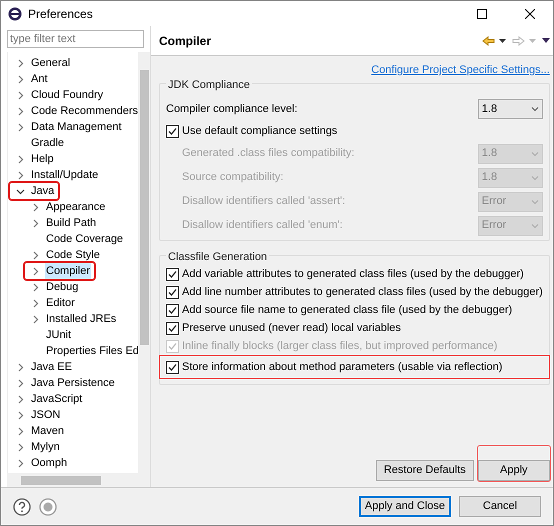 The image size is (554, 526). What do you see at coordinates (73, 255) in the screenshot?
I see `tree-item: Code Style` at bounding box center [73, 255].